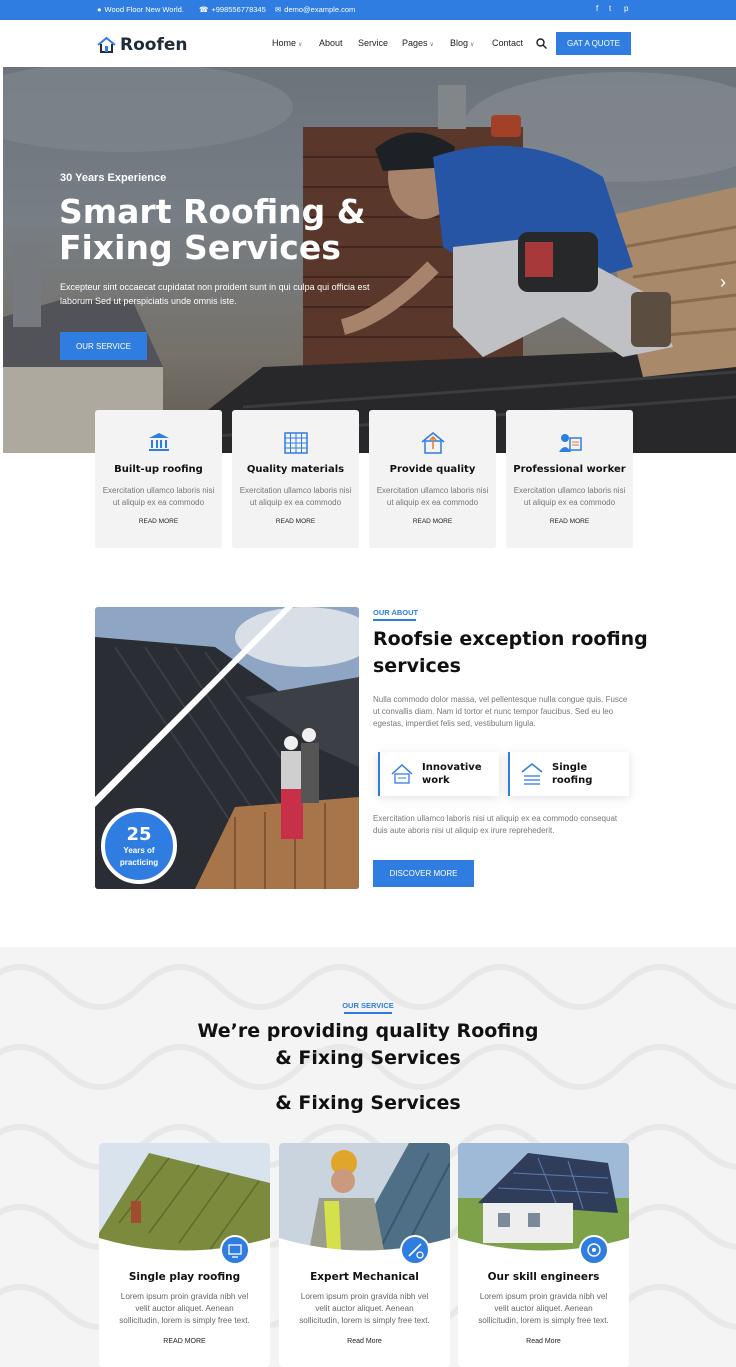 The height and width of the screenshot is (1367, 736). I want to click on tools-icon, so click(416, 1251).